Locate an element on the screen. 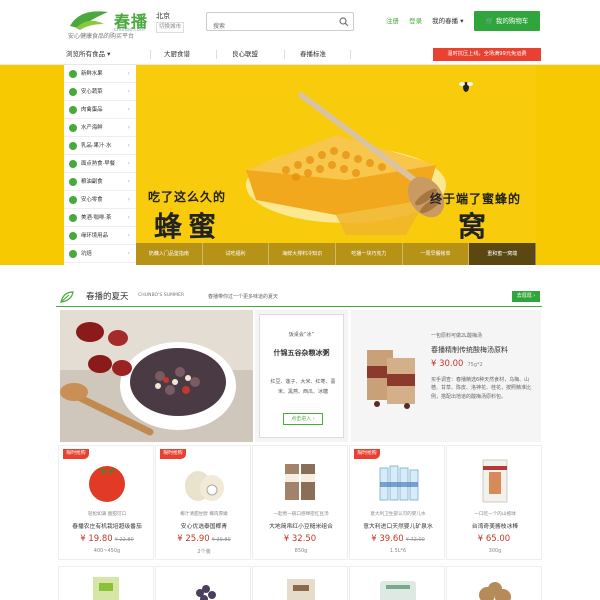 This screenshot has width=600, height=600. city-selector: 北京 切换城市 is located at coordinates (170, 22).